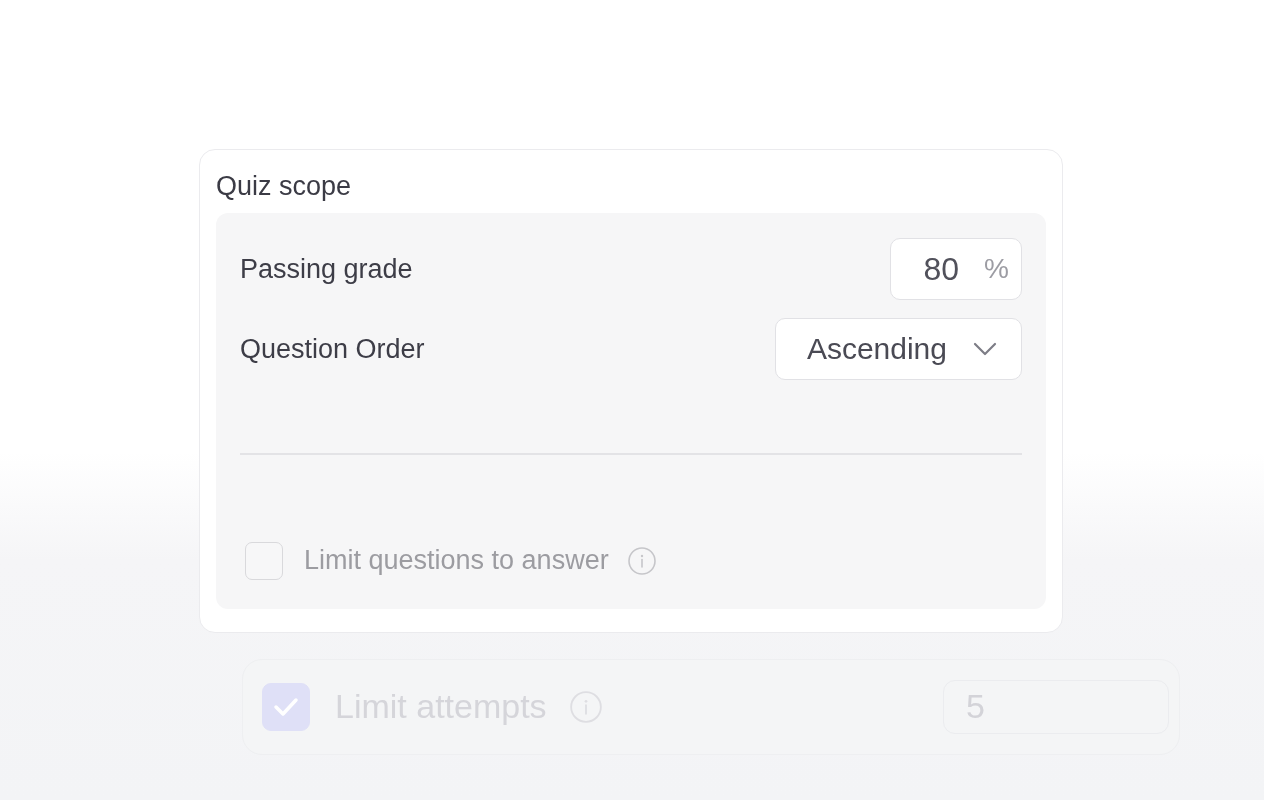 This screenshot has width=1264, height=800. I want to click on field-label: Passing grade, so click(326, 269).